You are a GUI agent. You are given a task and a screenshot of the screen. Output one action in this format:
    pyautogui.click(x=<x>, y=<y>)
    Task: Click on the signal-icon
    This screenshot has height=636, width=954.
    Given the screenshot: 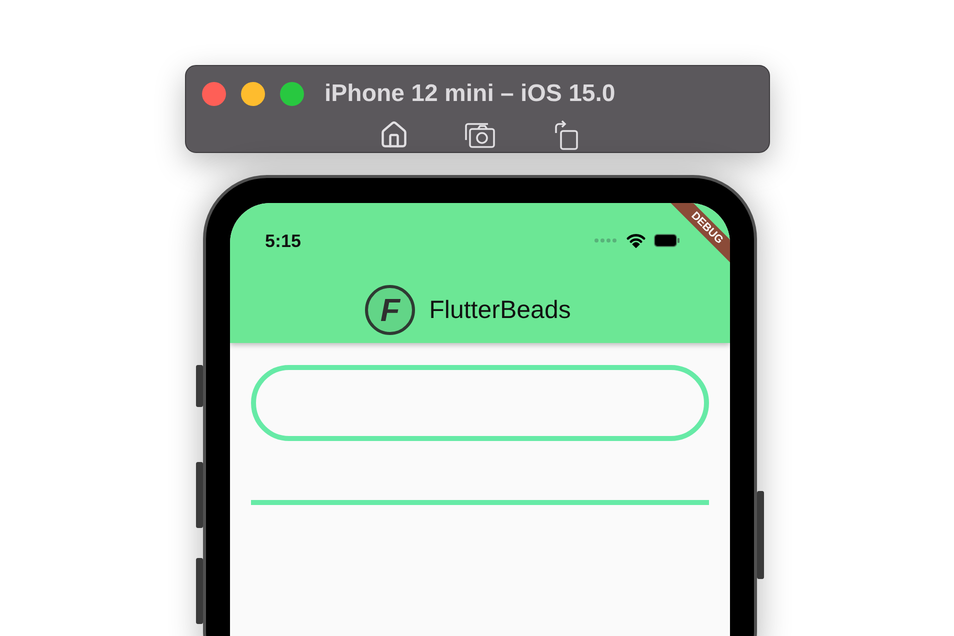 What is the action you would take?
    pyautogui.click(x=606, y=240)
    